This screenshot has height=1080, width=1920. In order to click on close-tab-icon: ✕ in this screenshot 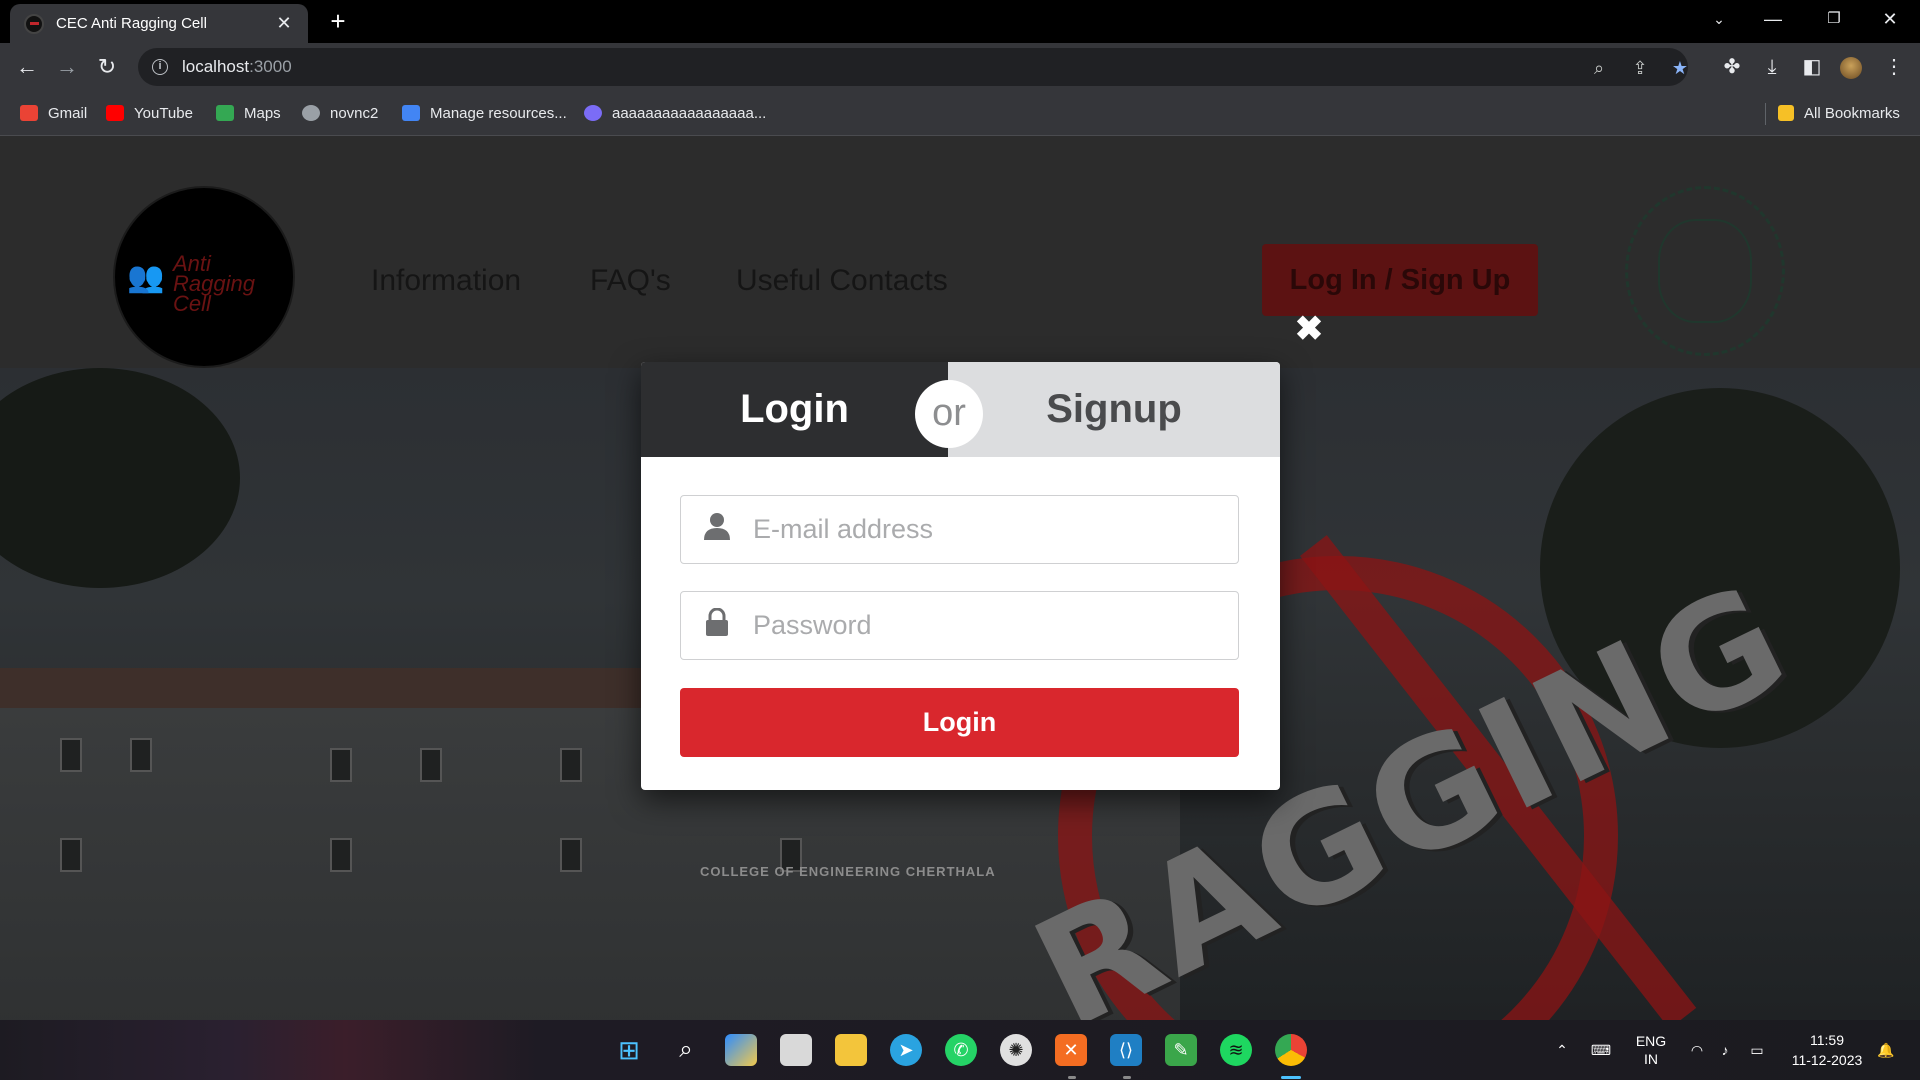, I will do `click(284, 23)`.